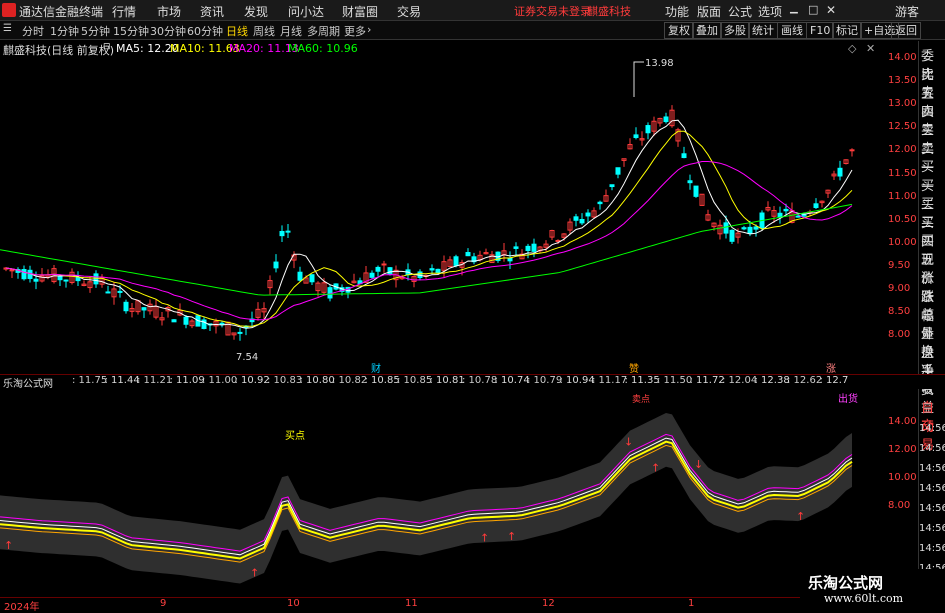 This screenshot has width=945, height=613. I want to click on f10-button: F10, so click(820, 30).